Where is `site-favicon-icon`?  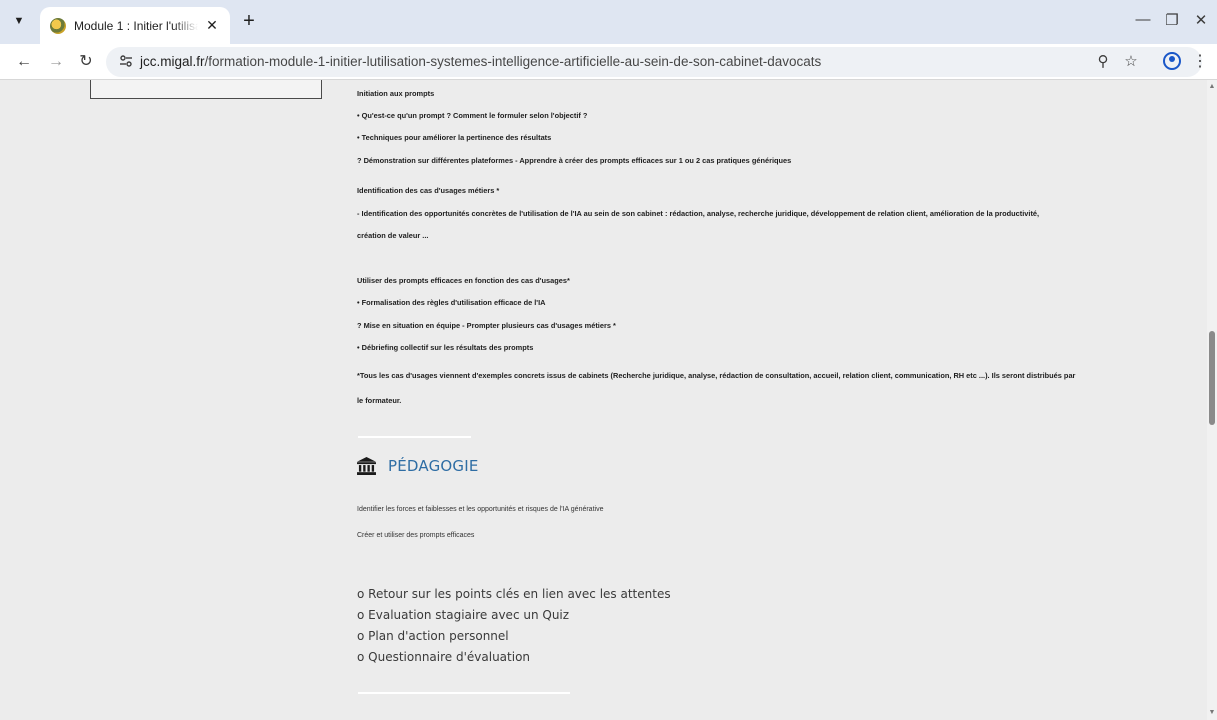
site-favicon-icon is located at coordinates (58, 25).